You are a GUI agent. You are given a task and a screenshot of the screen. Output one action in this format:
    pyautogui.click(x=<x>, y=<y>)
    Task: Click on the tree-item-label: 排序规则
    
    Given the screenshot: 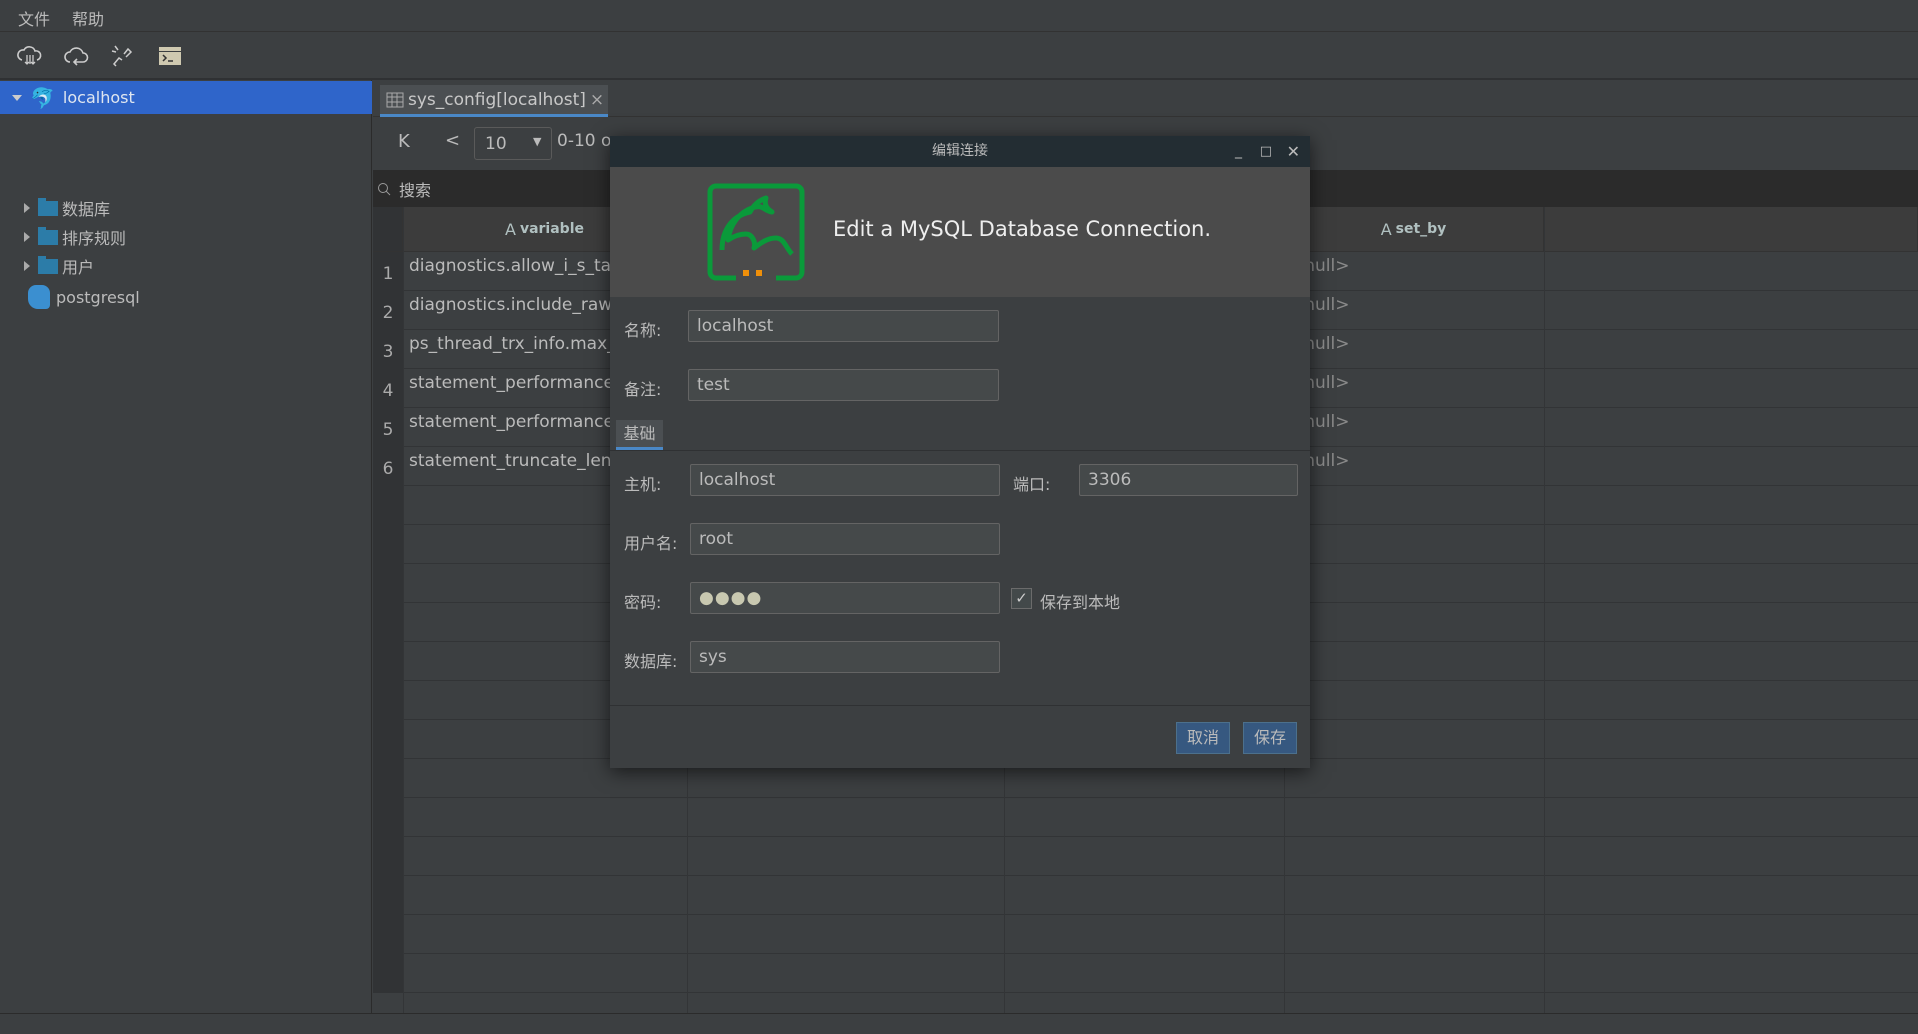 What is the action you would take?
    pyautogui.click(x=94, y=238)
    